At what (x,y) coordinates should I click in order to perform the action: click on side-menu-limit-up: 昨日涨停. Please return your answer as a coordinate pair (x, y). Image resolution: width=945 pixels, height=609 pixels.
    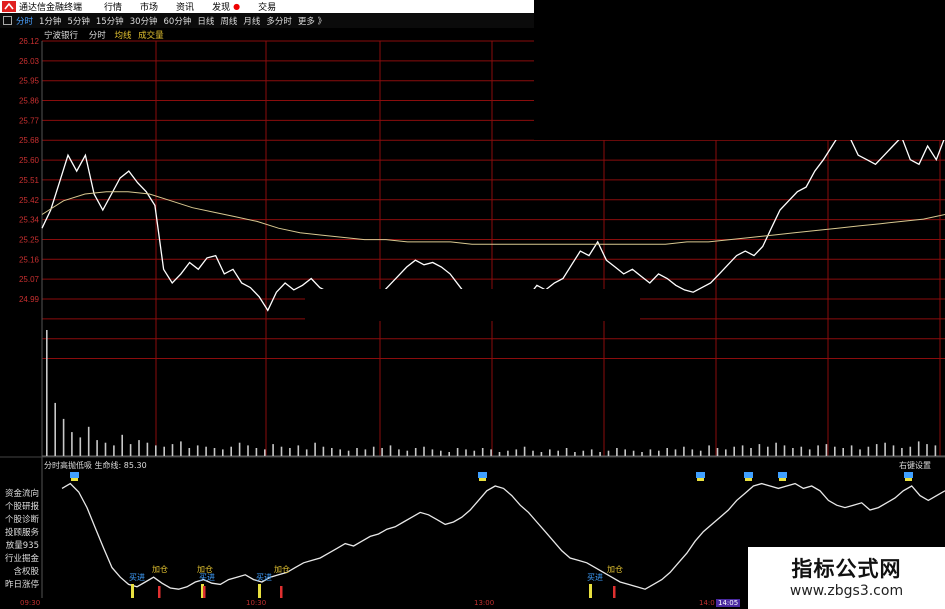
    Looking at the image, I should click on (21, 585).